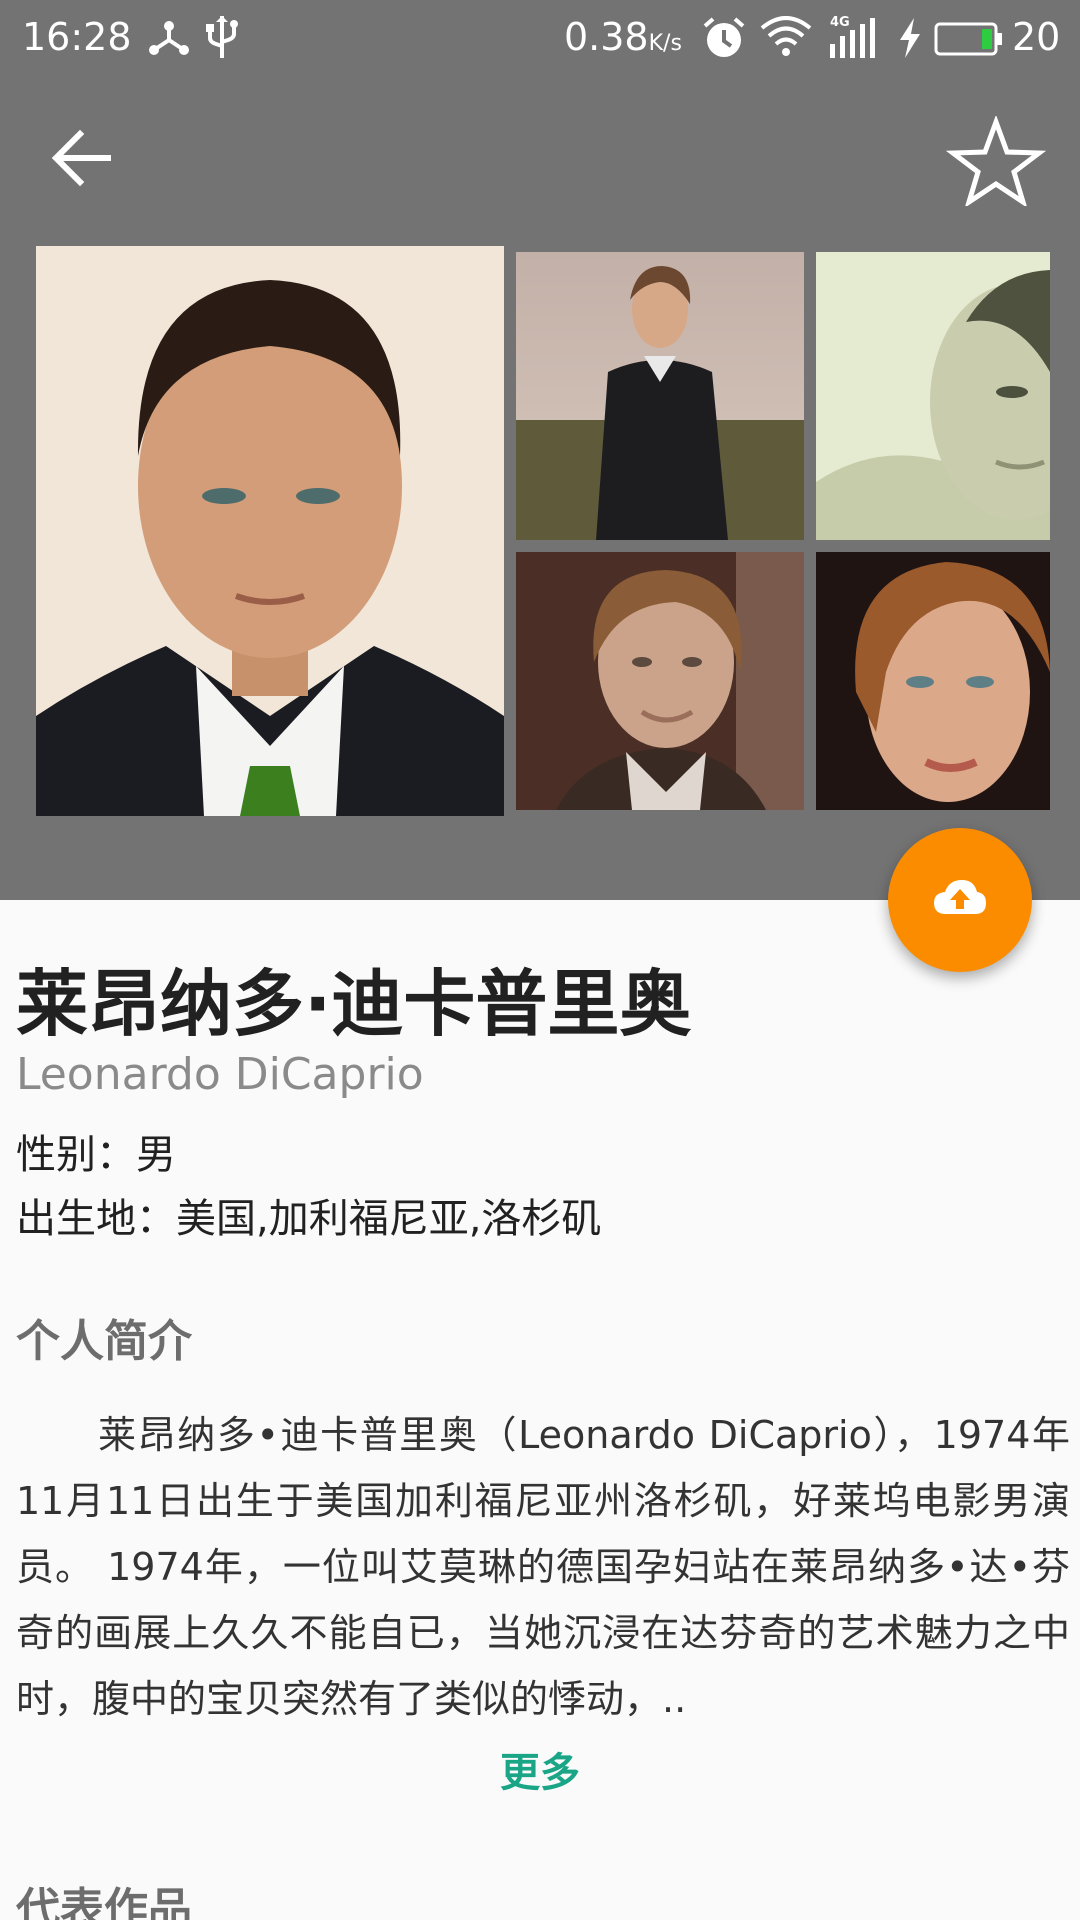  Describe the element at coordinates (540, 38) in the screenshot. I see `status-bar: 16:28 0.38K/s 4G 20` at that location.